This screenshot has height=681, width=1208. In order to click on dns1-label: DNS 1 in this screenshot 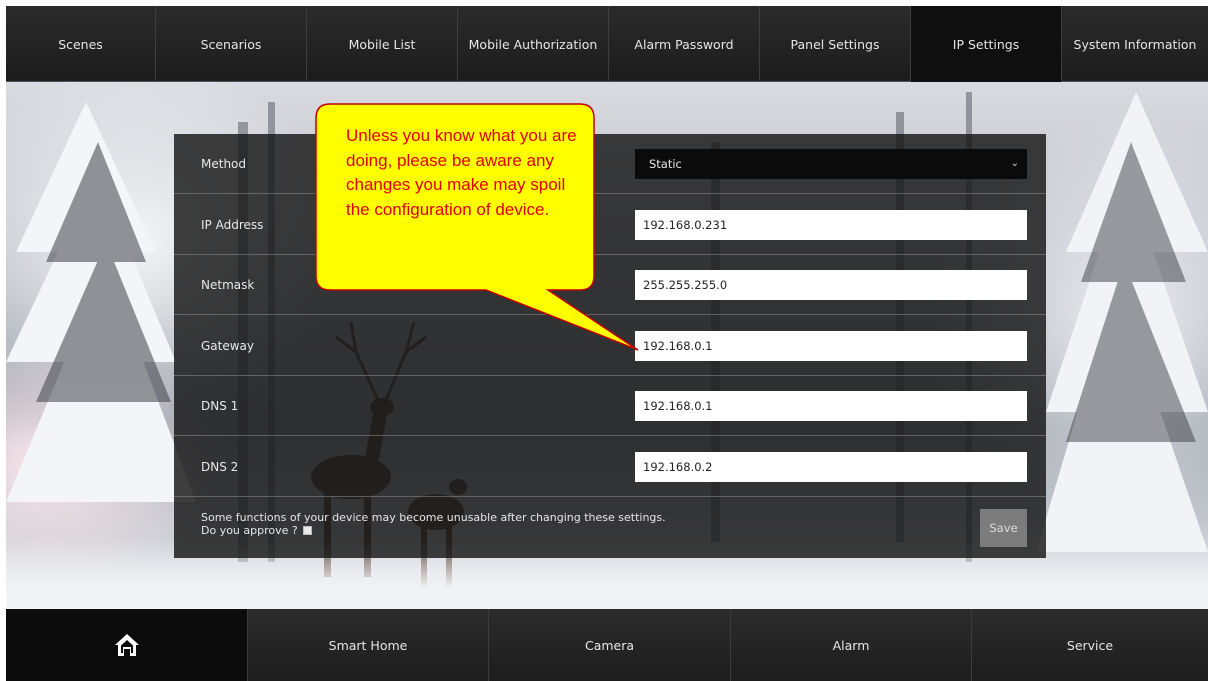, I will do `click(220, 406)`.